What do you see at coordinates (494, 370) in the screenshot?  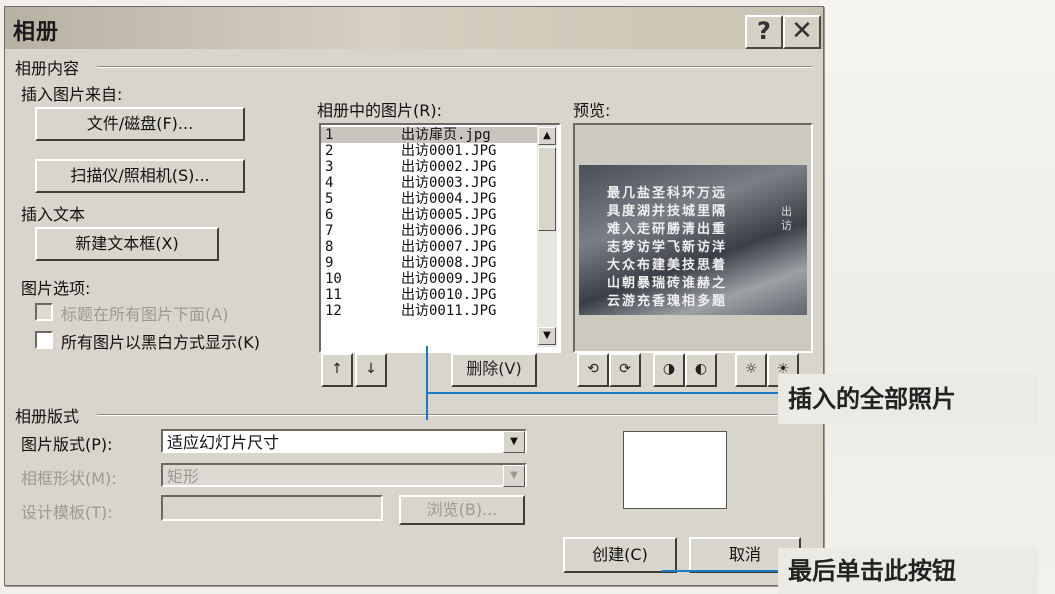 I see `delete-button: 删除(V)` at bounding box center [494, 370].